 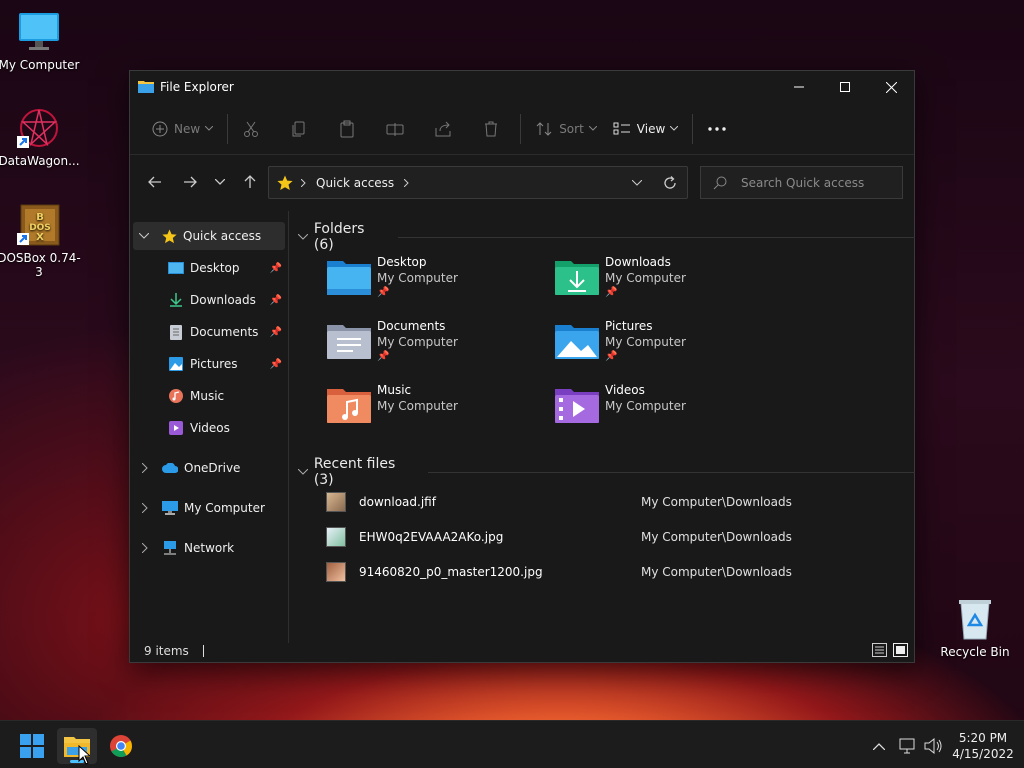 I want to click on sidebar-item-my-computer: My Computer, so click(x=212, y=508).